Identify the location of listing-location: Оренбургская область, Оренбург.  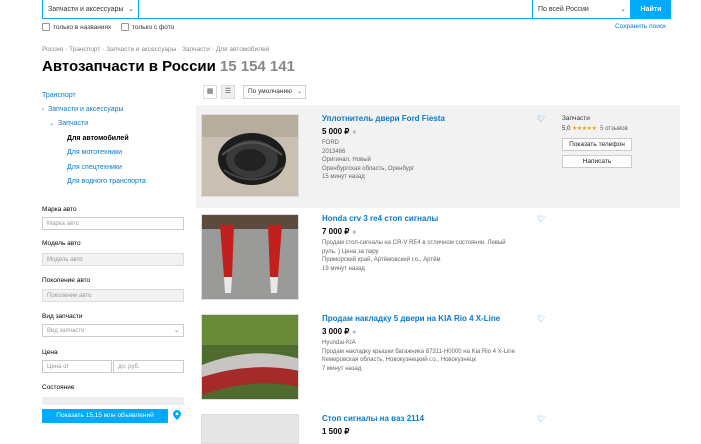
(368, 168).